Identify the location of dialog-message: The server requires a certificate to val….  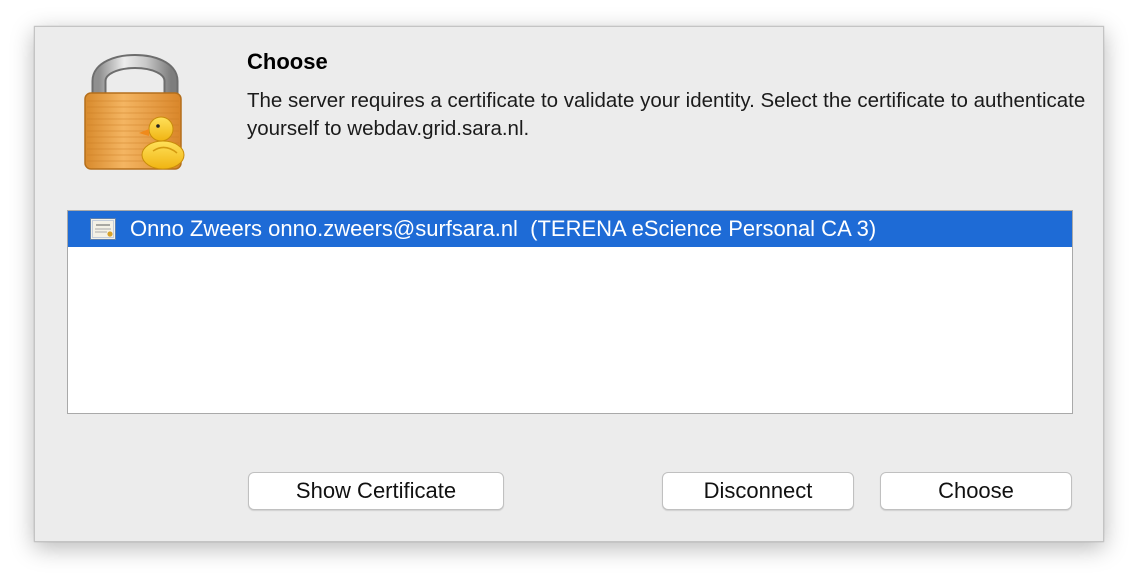
(666, 114).